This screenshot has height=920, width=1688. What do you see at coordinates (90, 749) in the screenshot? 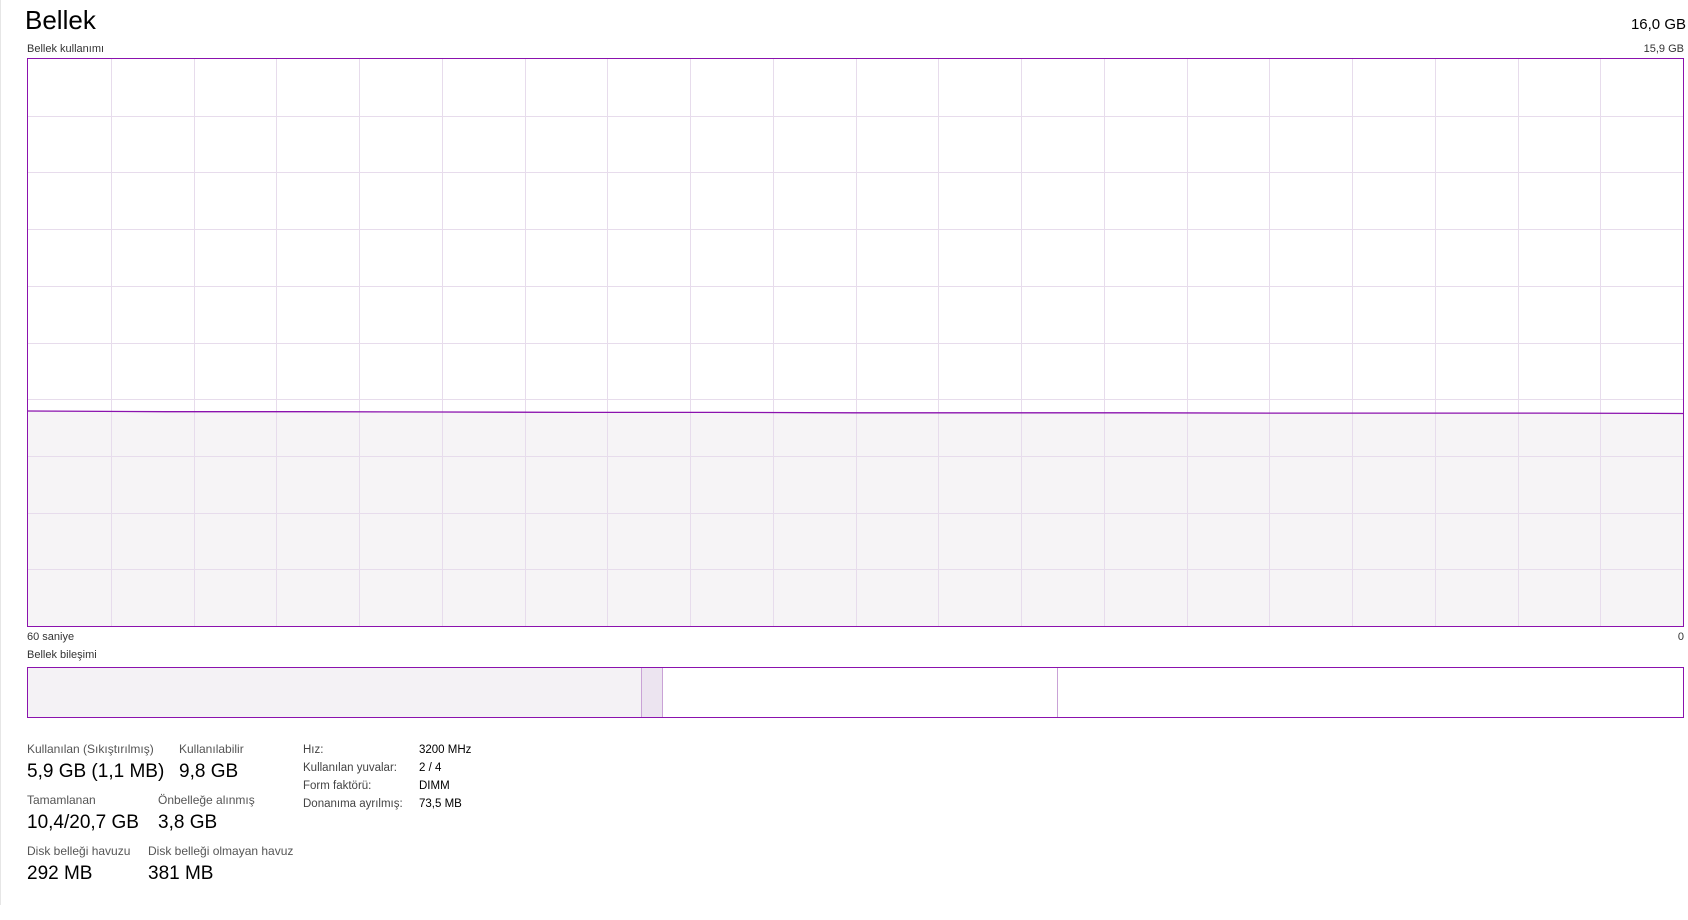
I see `in-use-label: Kullanılan (Sıkıştırılmış)` at bounding box center [90, 749].